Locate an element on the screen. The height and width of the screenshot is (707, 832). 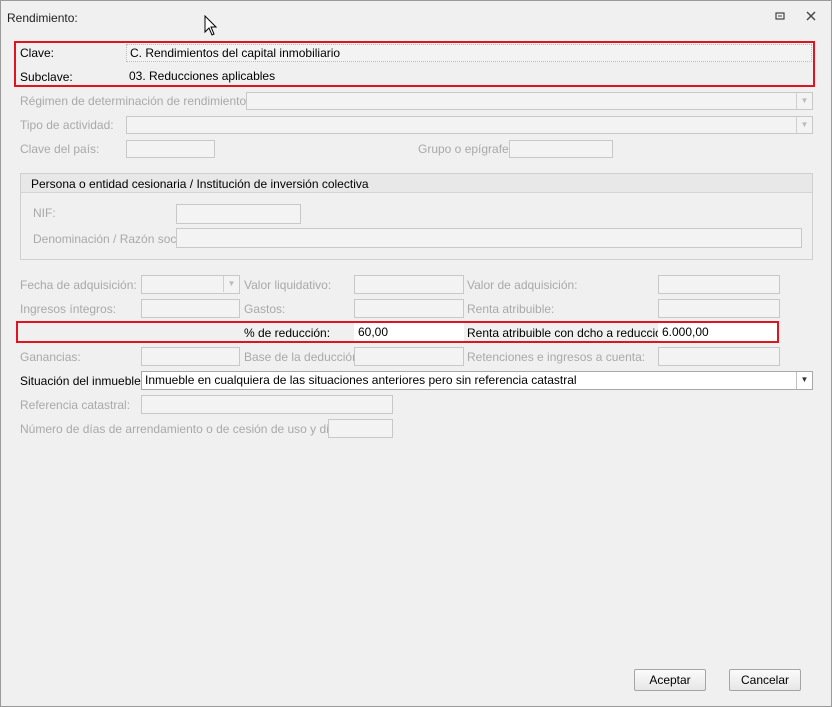
clave-label: Clave: is located at coordinates (37, 53).